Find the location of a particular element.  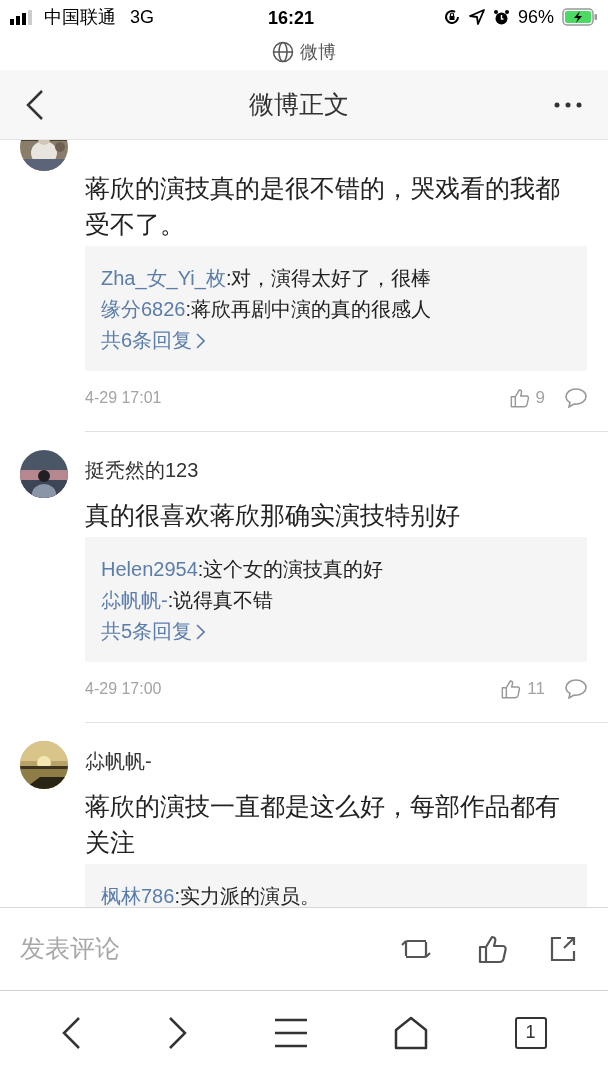

reply-user-link: Helen2954 is located at coordinates (149, 569).